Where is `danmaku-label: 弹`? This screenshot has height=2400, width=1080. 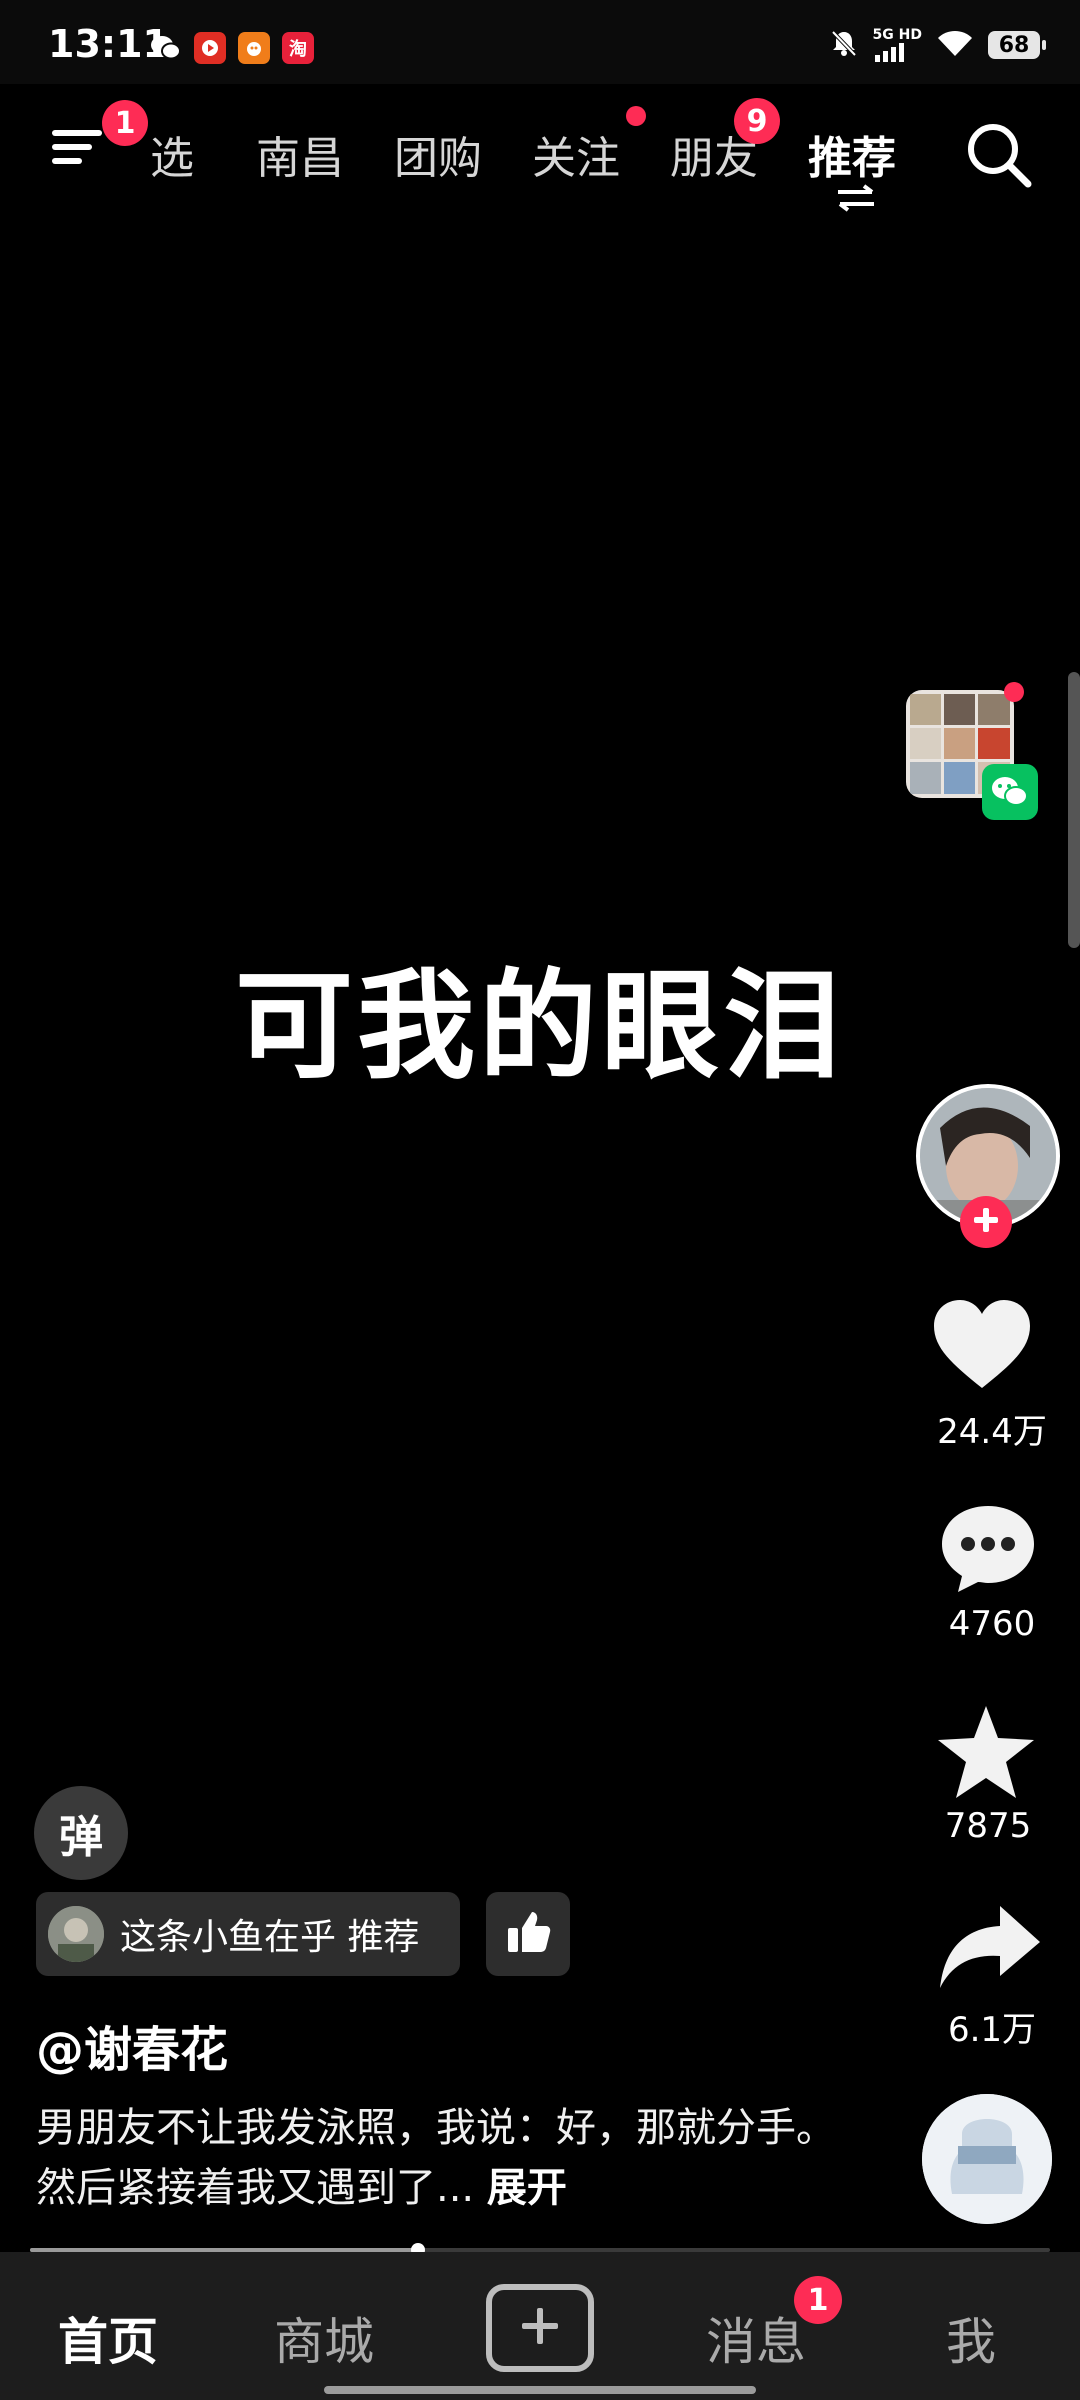
danmaku-label: 弹 is located at coordinates (81, 1837).